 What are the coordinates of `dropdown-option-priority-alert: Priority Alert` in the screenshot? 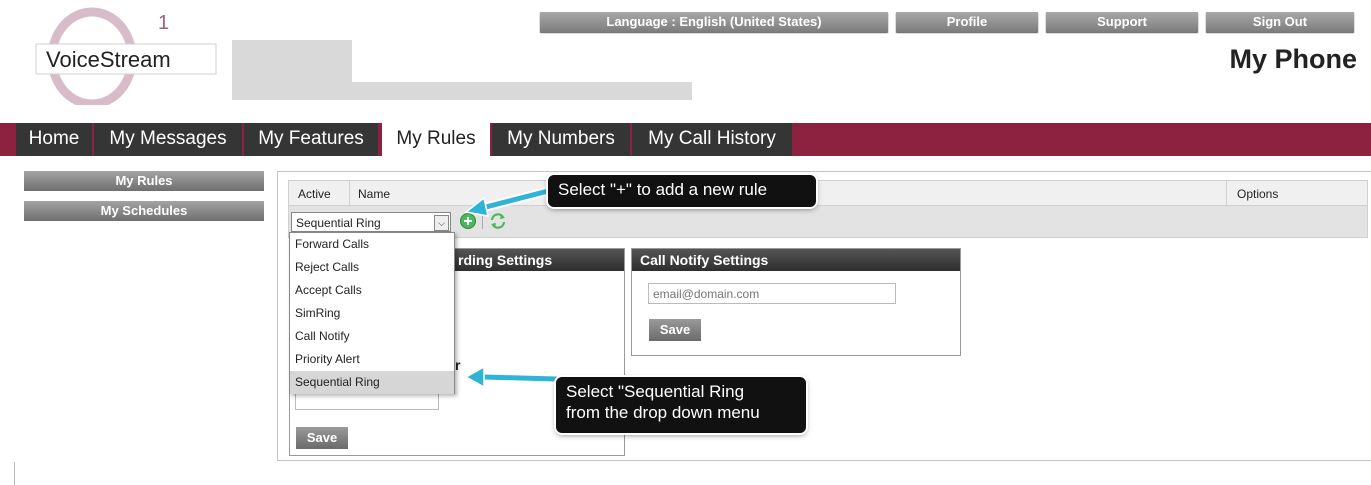 It's located at (372, 359).